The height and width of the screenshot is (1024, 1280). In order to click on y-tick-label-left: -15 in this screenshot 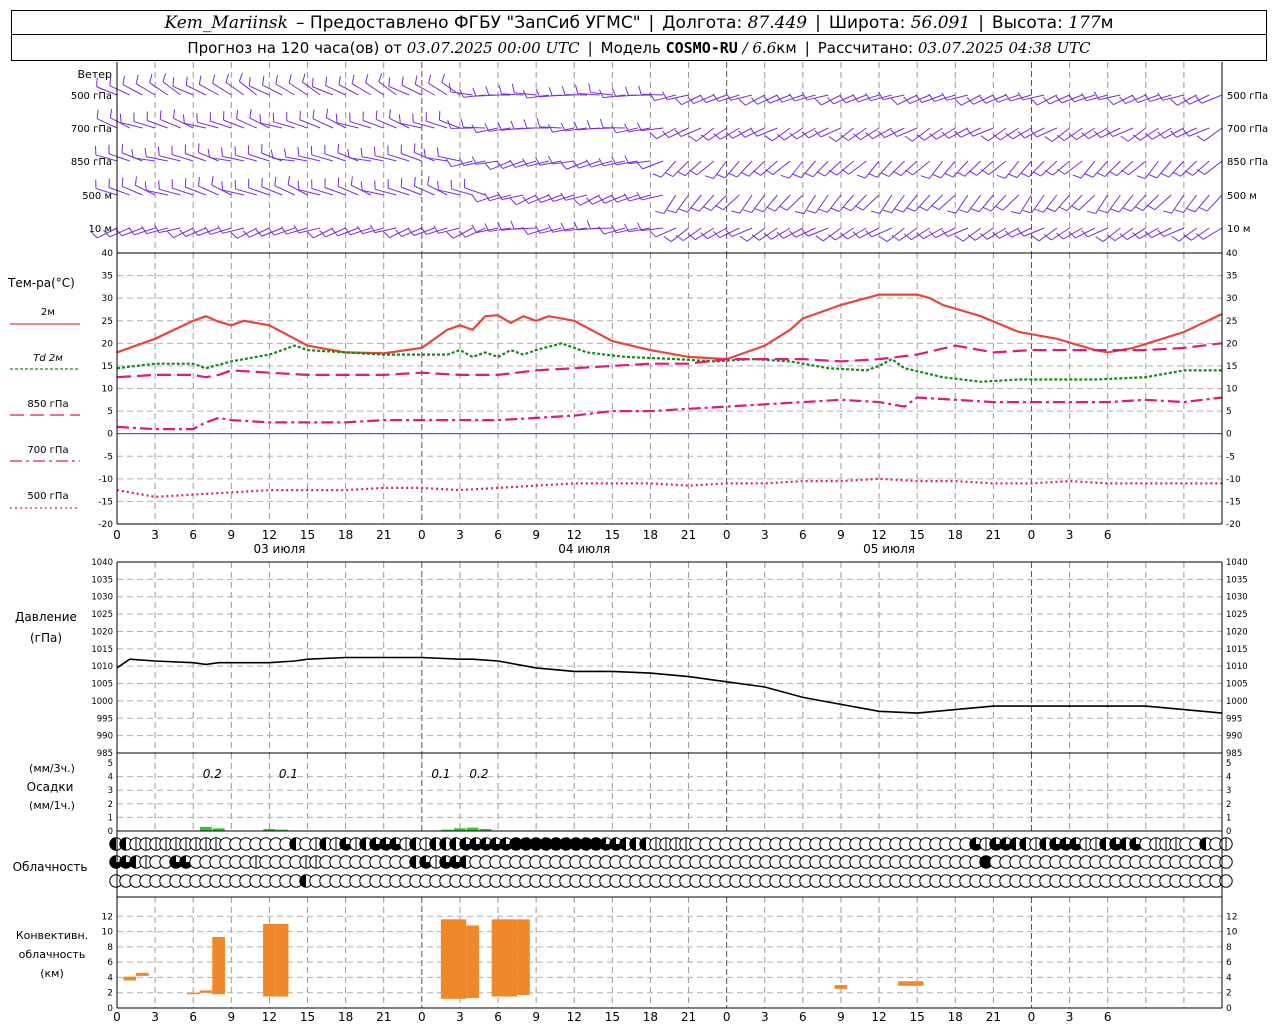, I will do `click(105, 502)`.